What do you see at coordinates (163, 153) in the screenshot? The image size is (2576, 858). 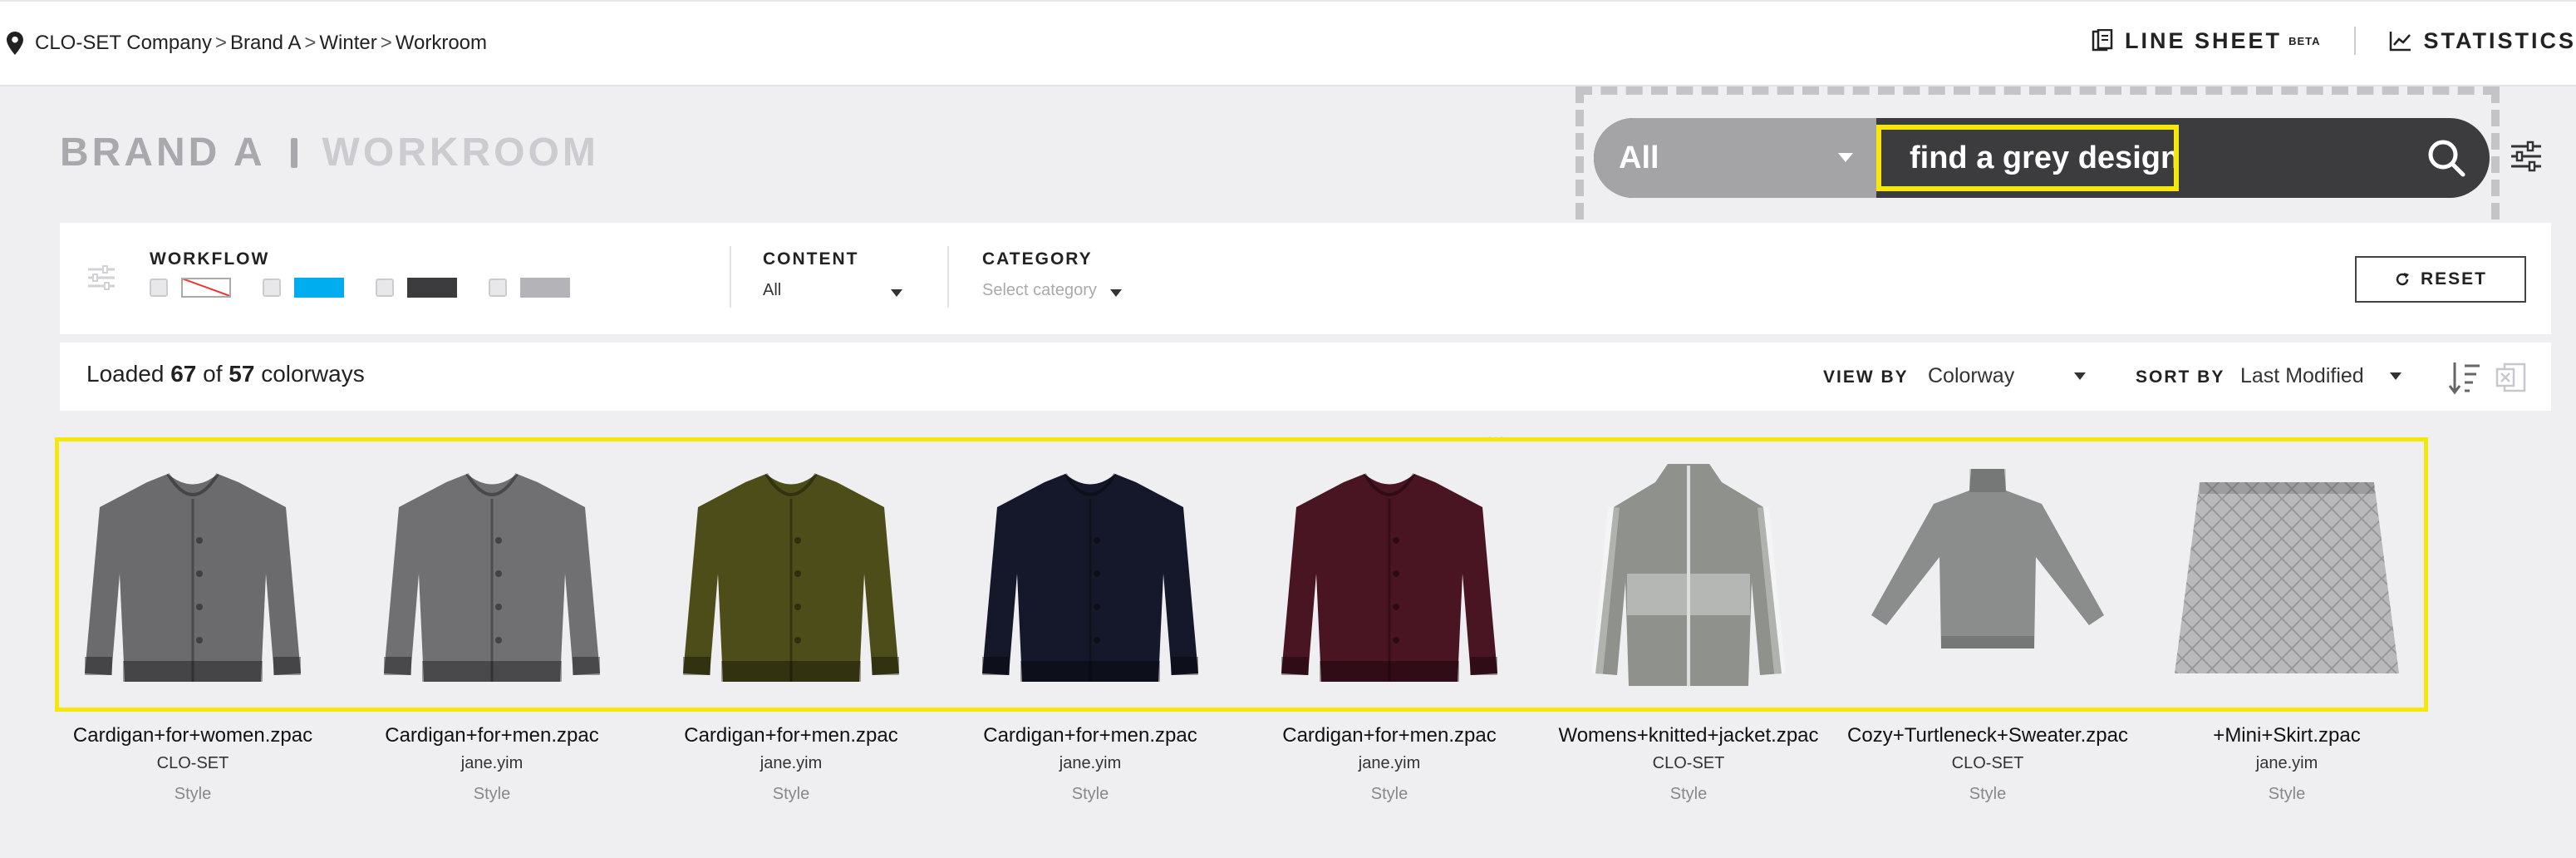 I see `brand-title: BRAND A` at bounding box center [163, 153].